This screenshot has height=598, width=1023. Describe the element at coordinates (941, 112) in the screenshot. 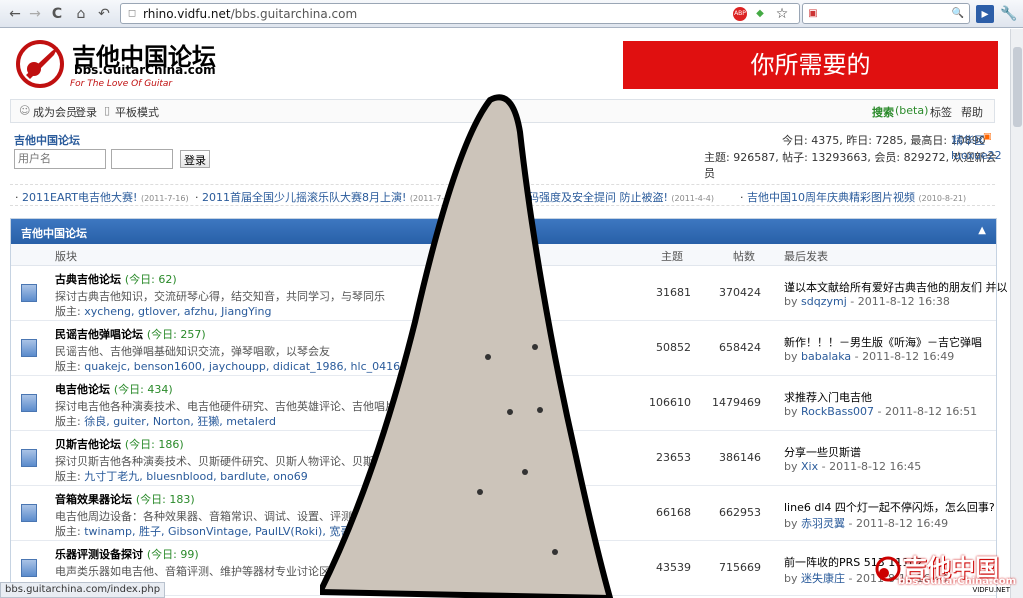

I see `tags-link: 标签` at that location.